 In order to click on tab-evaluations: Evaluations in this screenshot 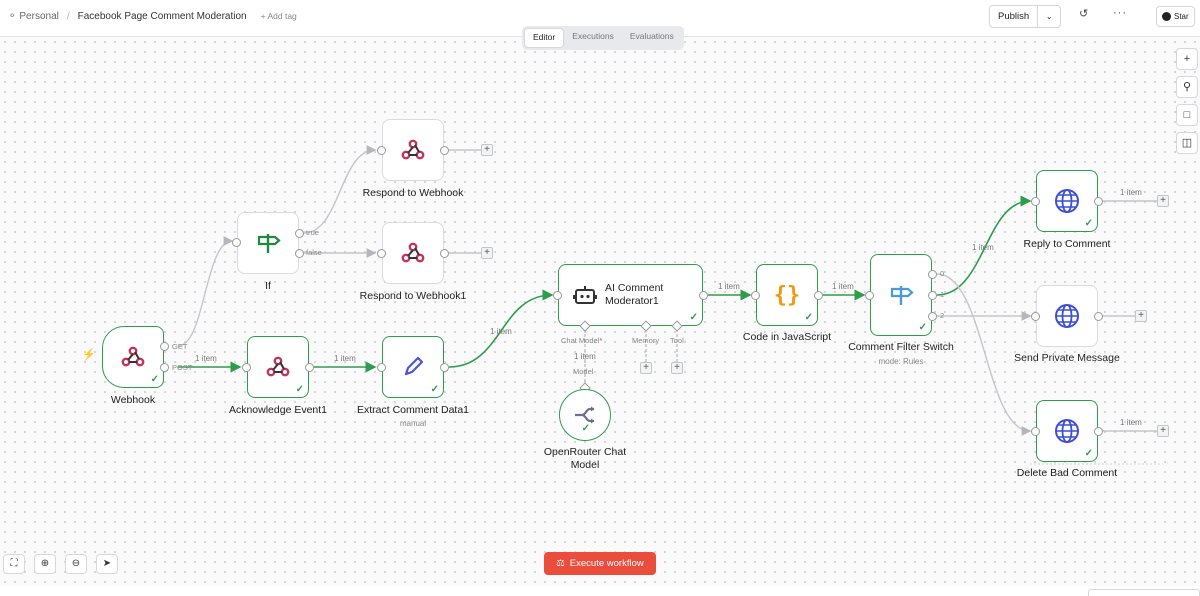, I will do `click(652, 38)`.